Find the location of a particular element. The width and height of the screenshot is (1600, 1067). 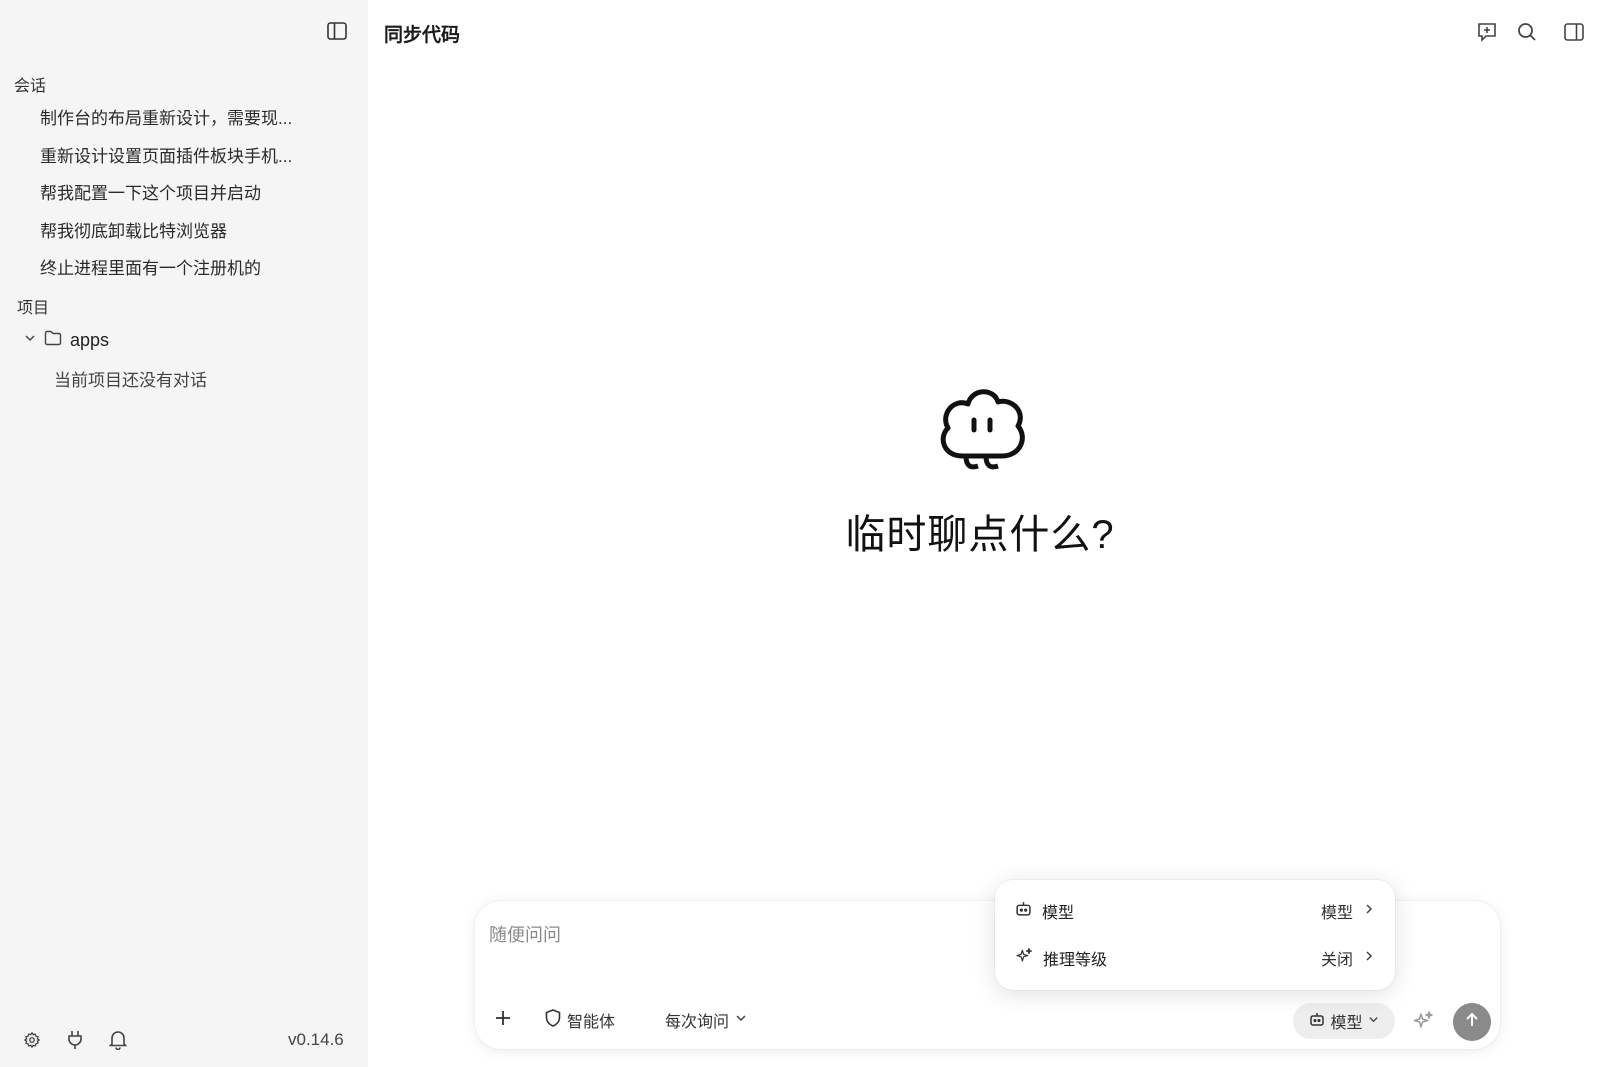

bell-icon is located at coordinates (118, 1040).